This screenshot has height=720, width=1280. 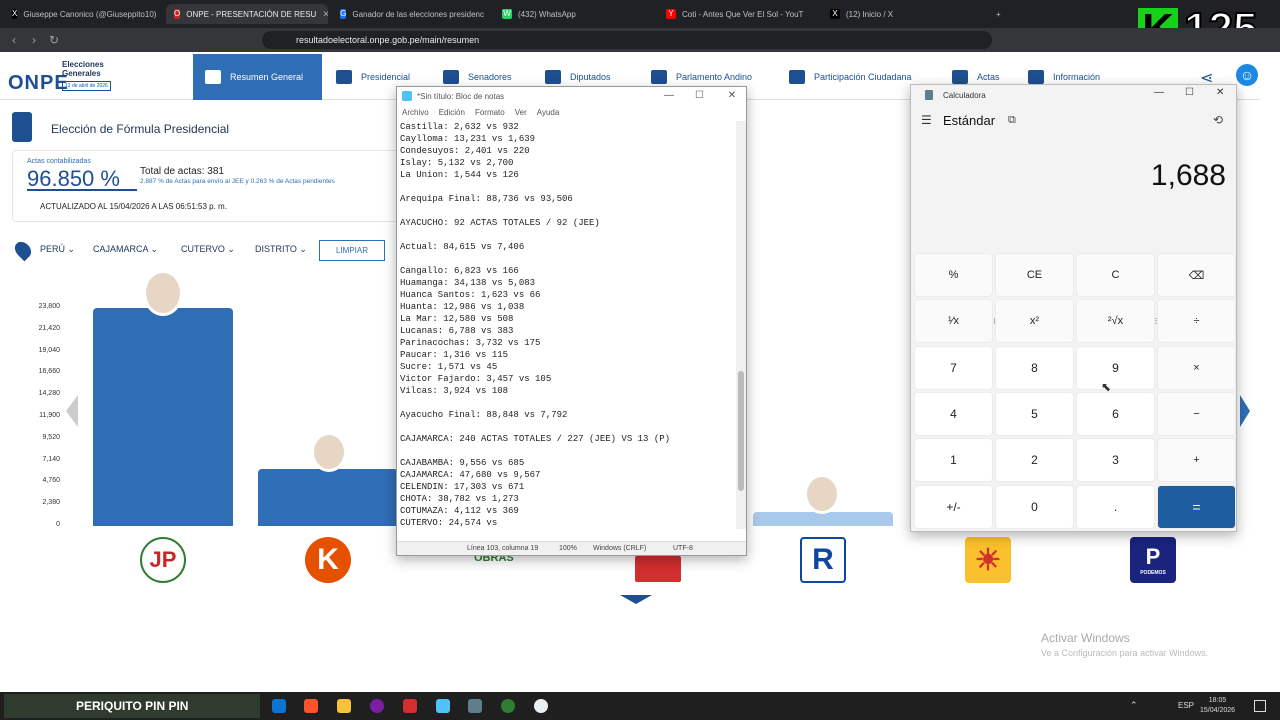 I want to click on calc-key: ²√x, so click(x=1115, y=321).